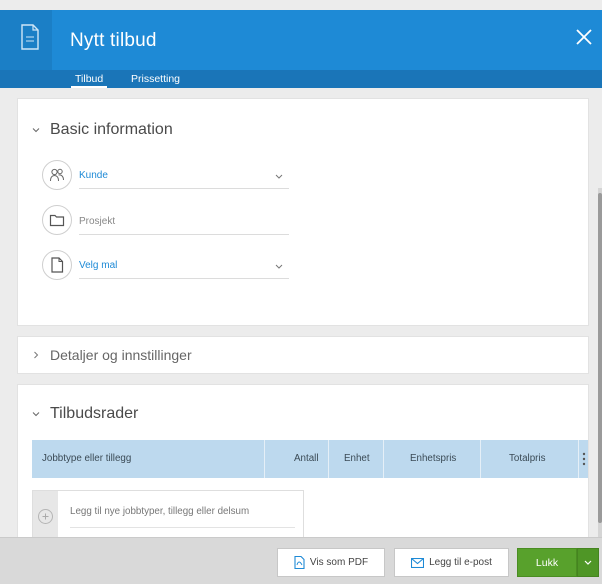  I want to click on details-card: Detaljer og innstillinger, so click(303, 355).